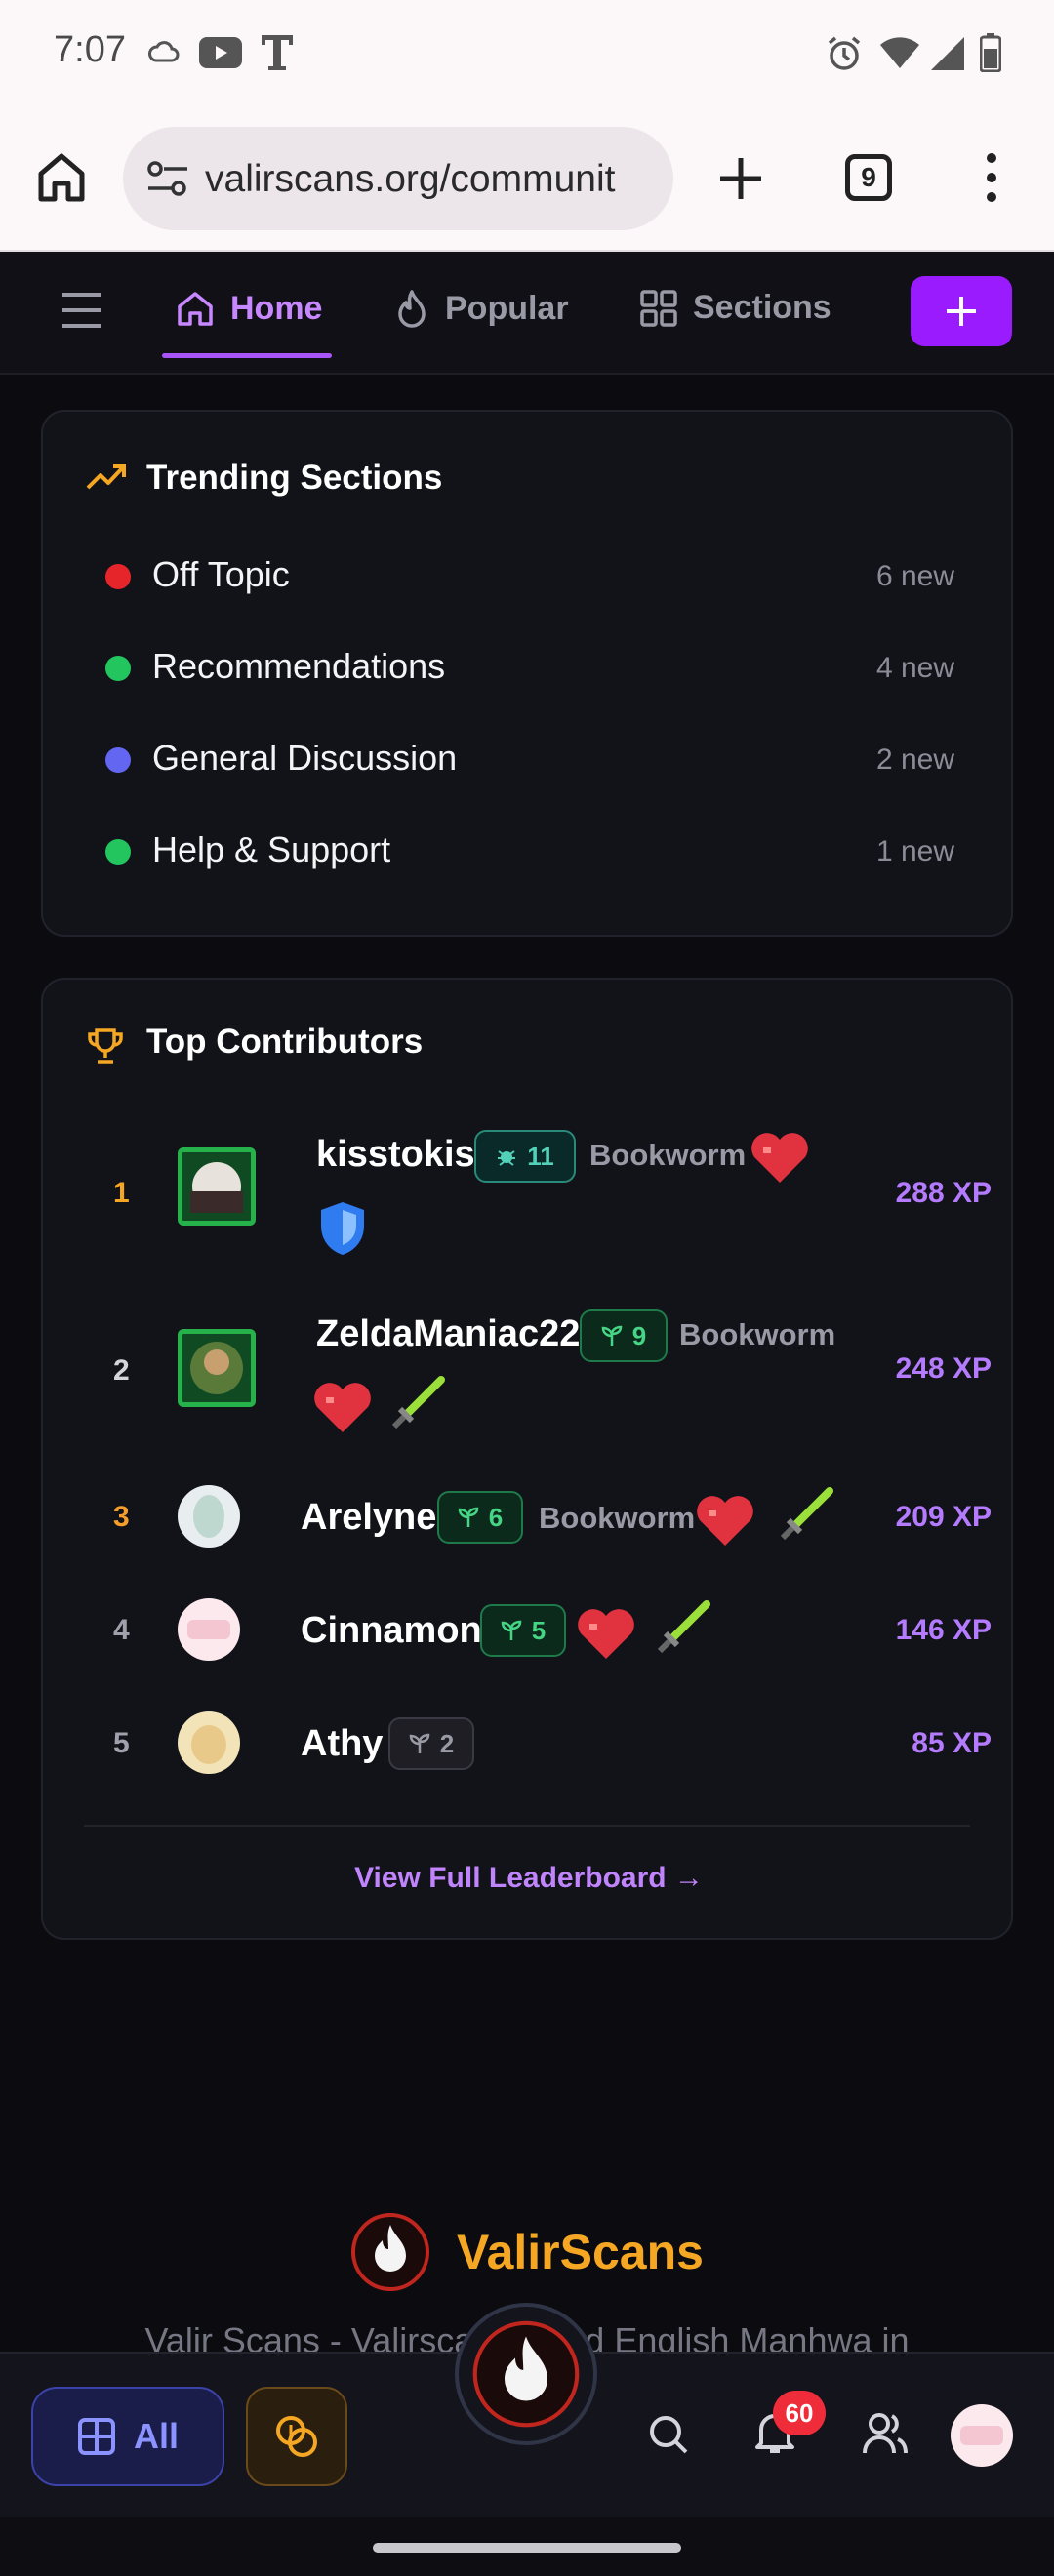 Image resolution: width=1054 pixels, height=2576 pixels. I want to click on tab-home-label: Home, so click(276, 308).